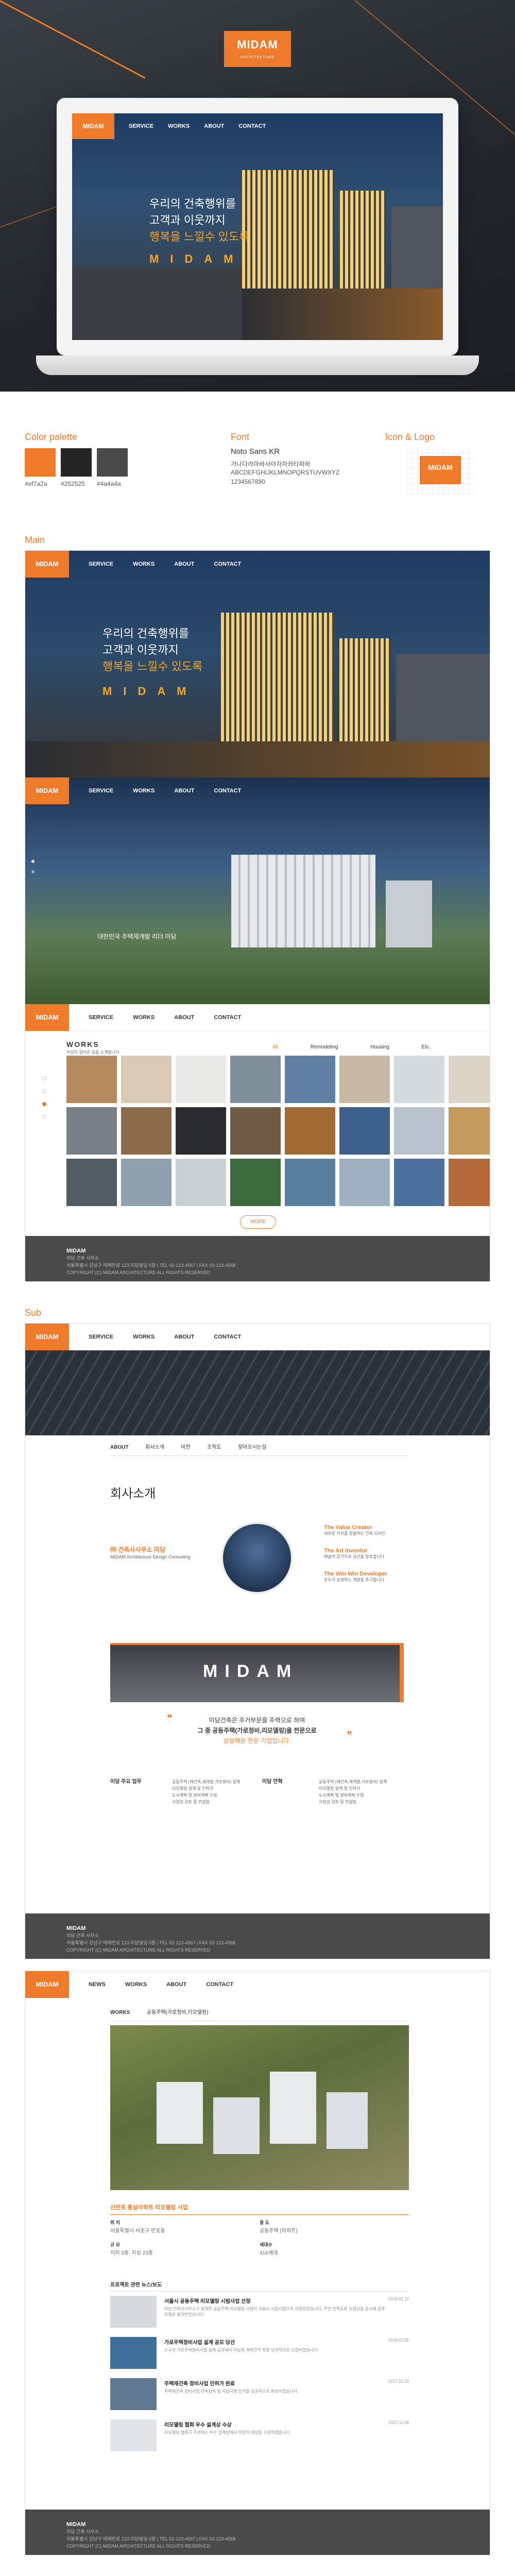 Image resolution: width=515 pixels, height=2576 pixels. Describe the element at coordinates (157, 304) in the screenshot. I see `ground` at that location.